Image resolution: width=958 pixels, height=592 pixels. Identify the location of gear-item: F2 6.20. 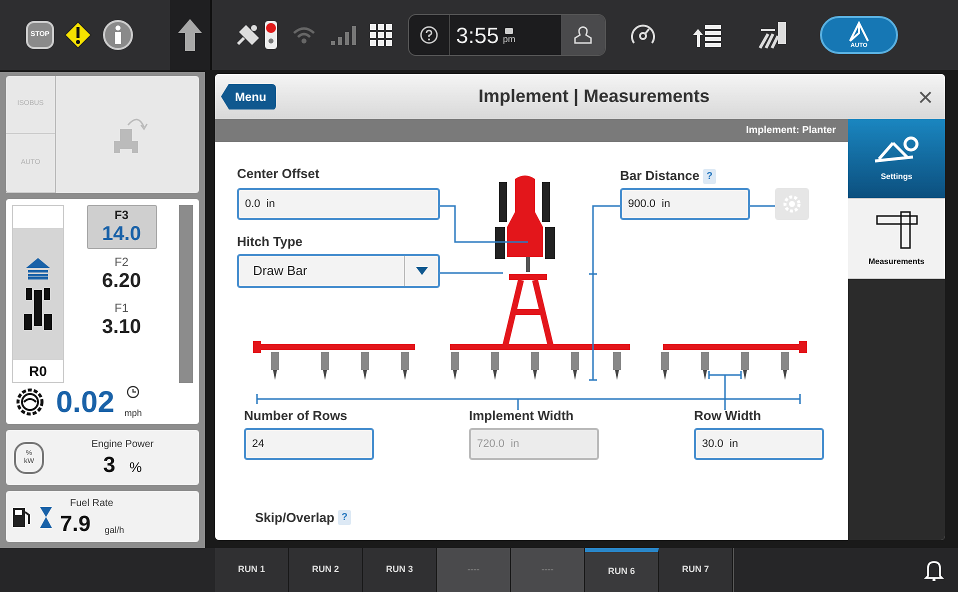
(121, 273).